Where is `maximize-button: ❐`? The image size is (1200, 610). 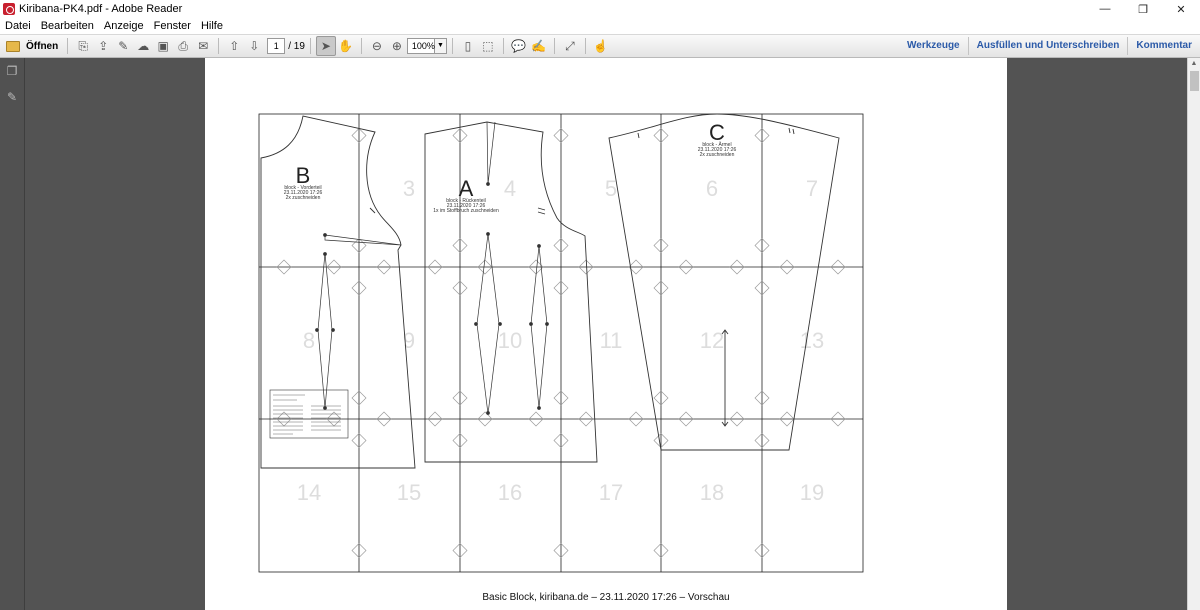
maximize-button: ❐ is located at coordinates (1143, 9).